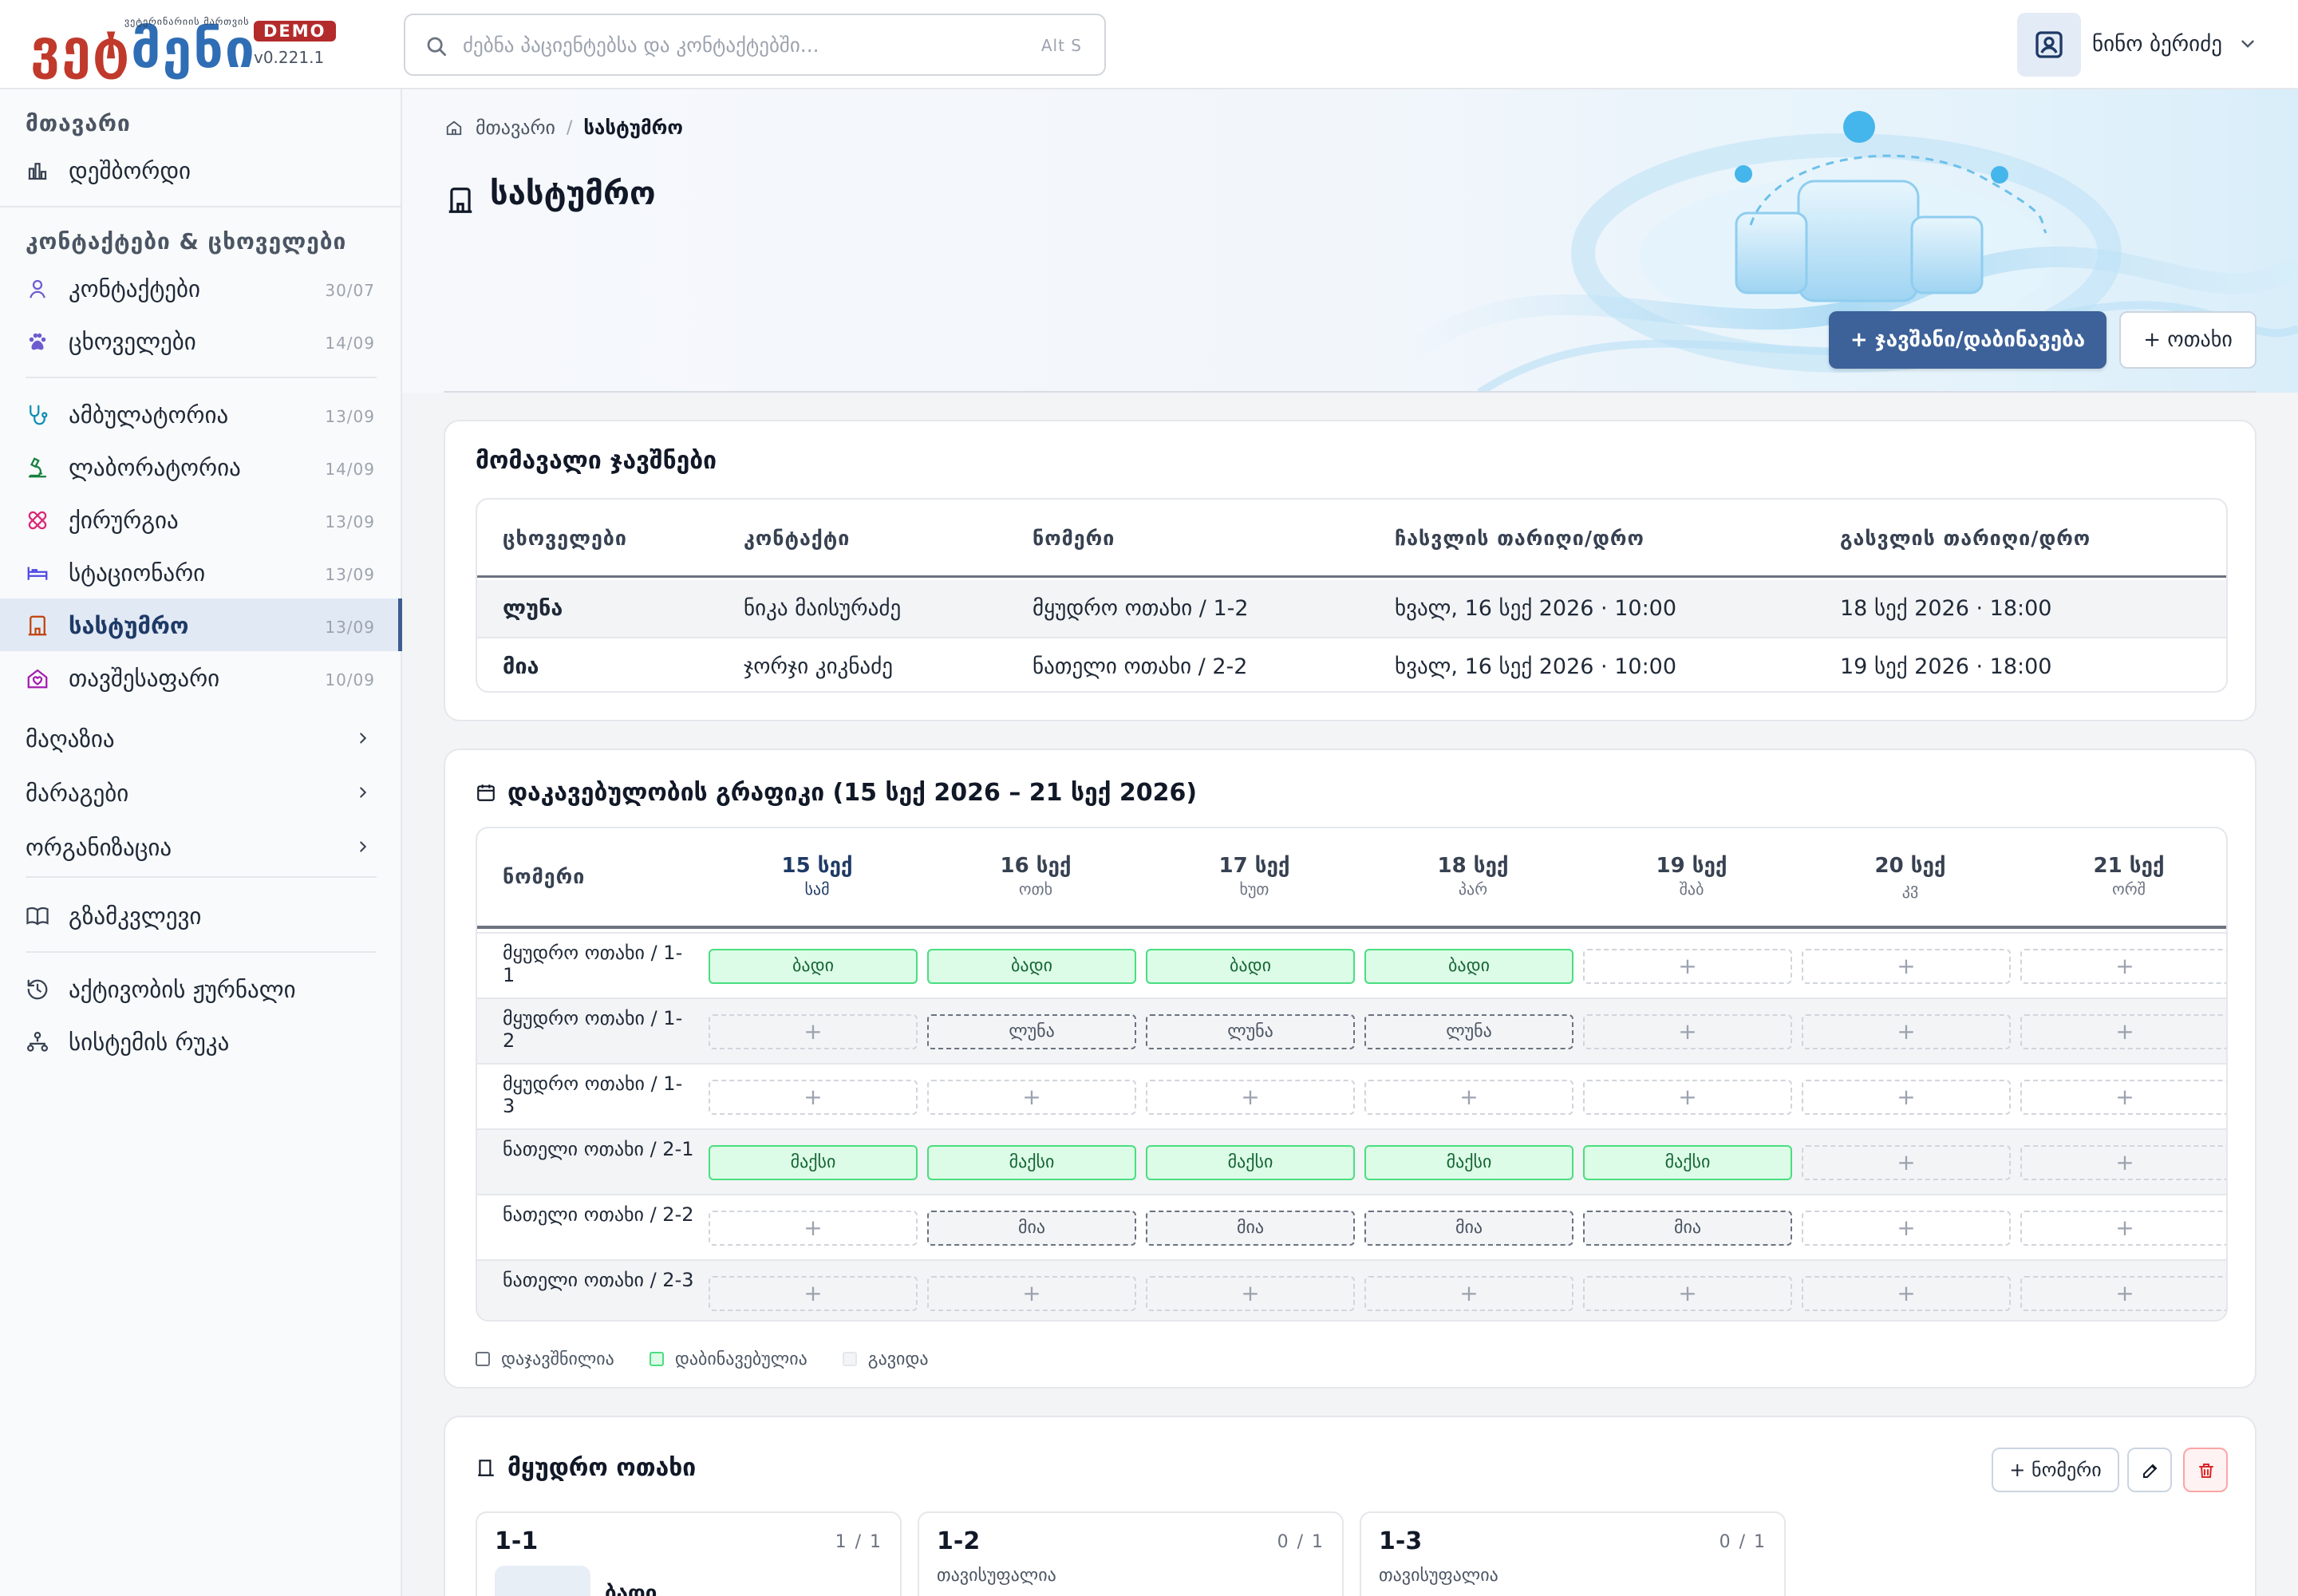 The image size is (2298, 1596). Describe the element at coordinates (599, 1149) in the screenshot. I see `schedule-room-label: ნათელი ოთახი / 2-1` at that location.